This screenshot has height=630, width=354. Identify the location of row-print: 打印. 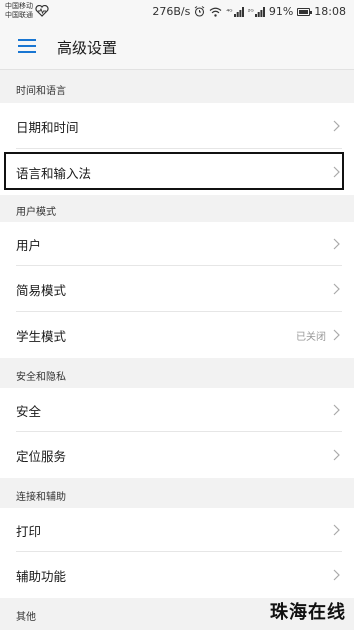
(177, 530).